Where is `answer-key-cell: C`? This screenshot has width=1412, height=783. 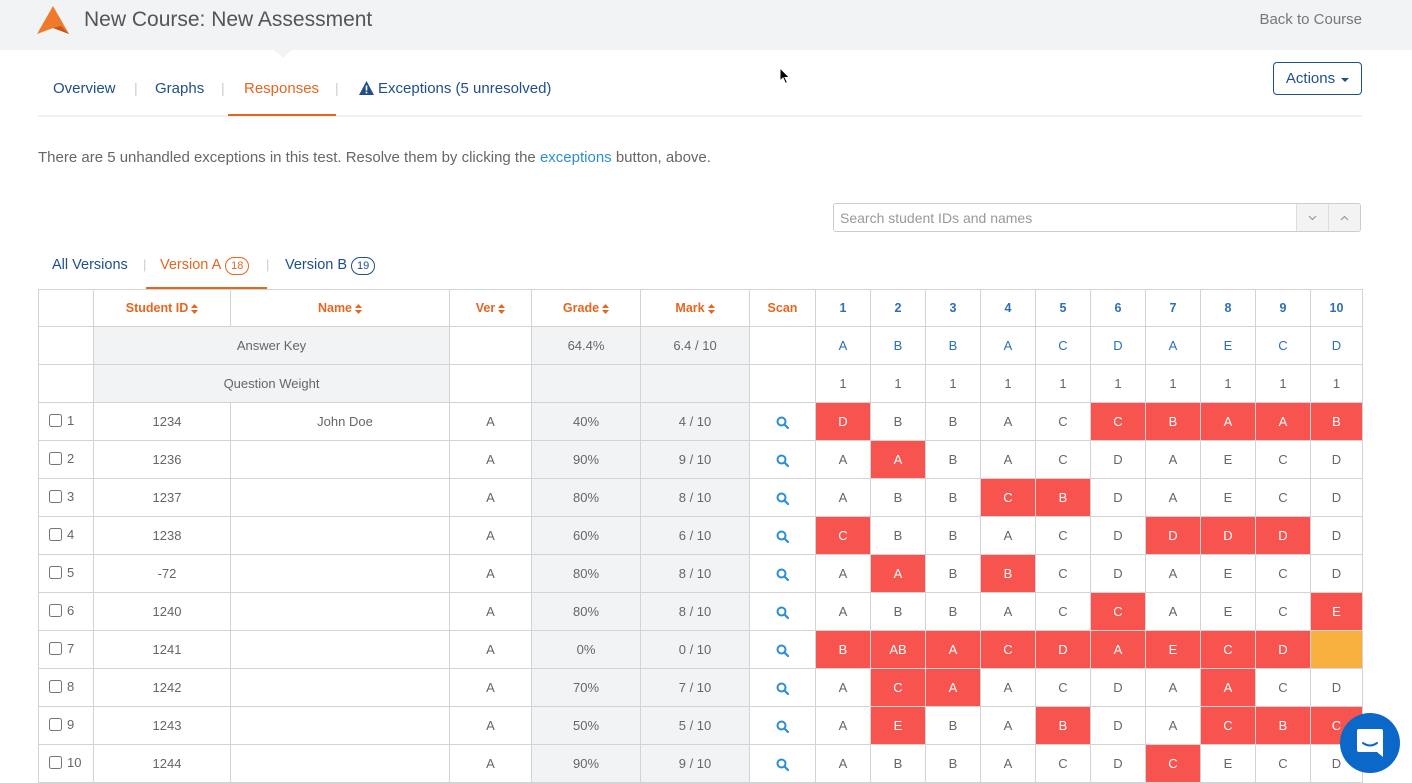 answer-key-cell: C is located at coordinates (1063, 345).